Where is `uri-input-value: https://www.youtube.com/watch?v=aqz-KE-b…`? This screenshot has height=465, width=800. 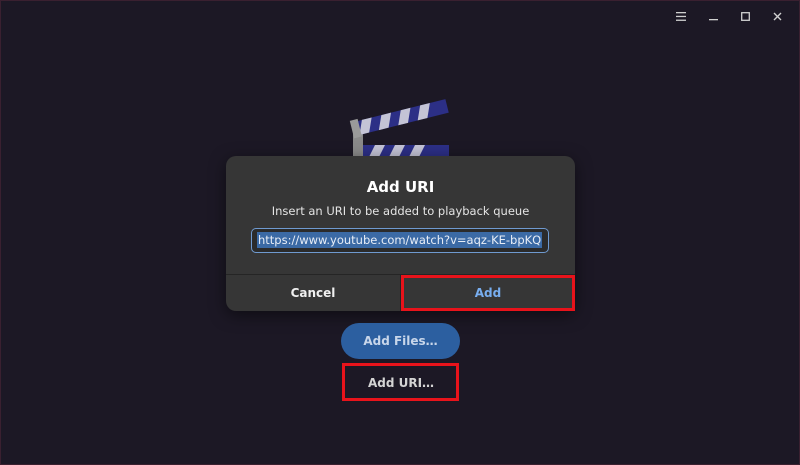
uri-input-value: https://www.youtube.com/watch?v=aqz-KE-b… is located at coordinates (400, 240).